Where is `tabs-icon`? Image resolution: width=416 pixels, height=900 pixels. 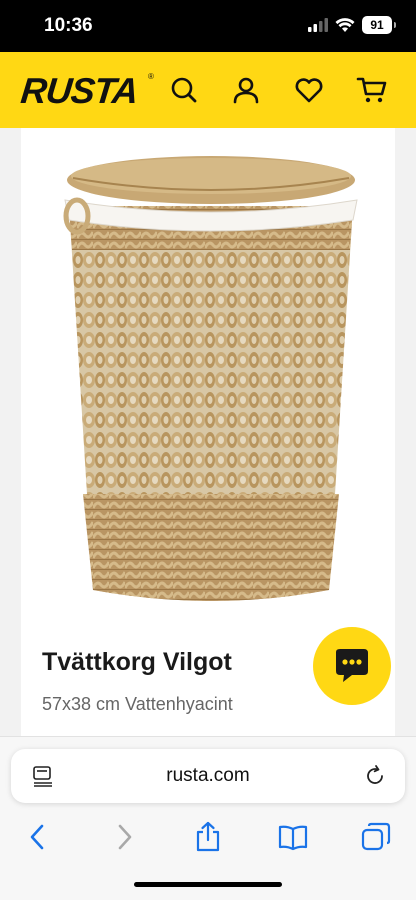 tabs-icon is located at coordinates (376, 837).